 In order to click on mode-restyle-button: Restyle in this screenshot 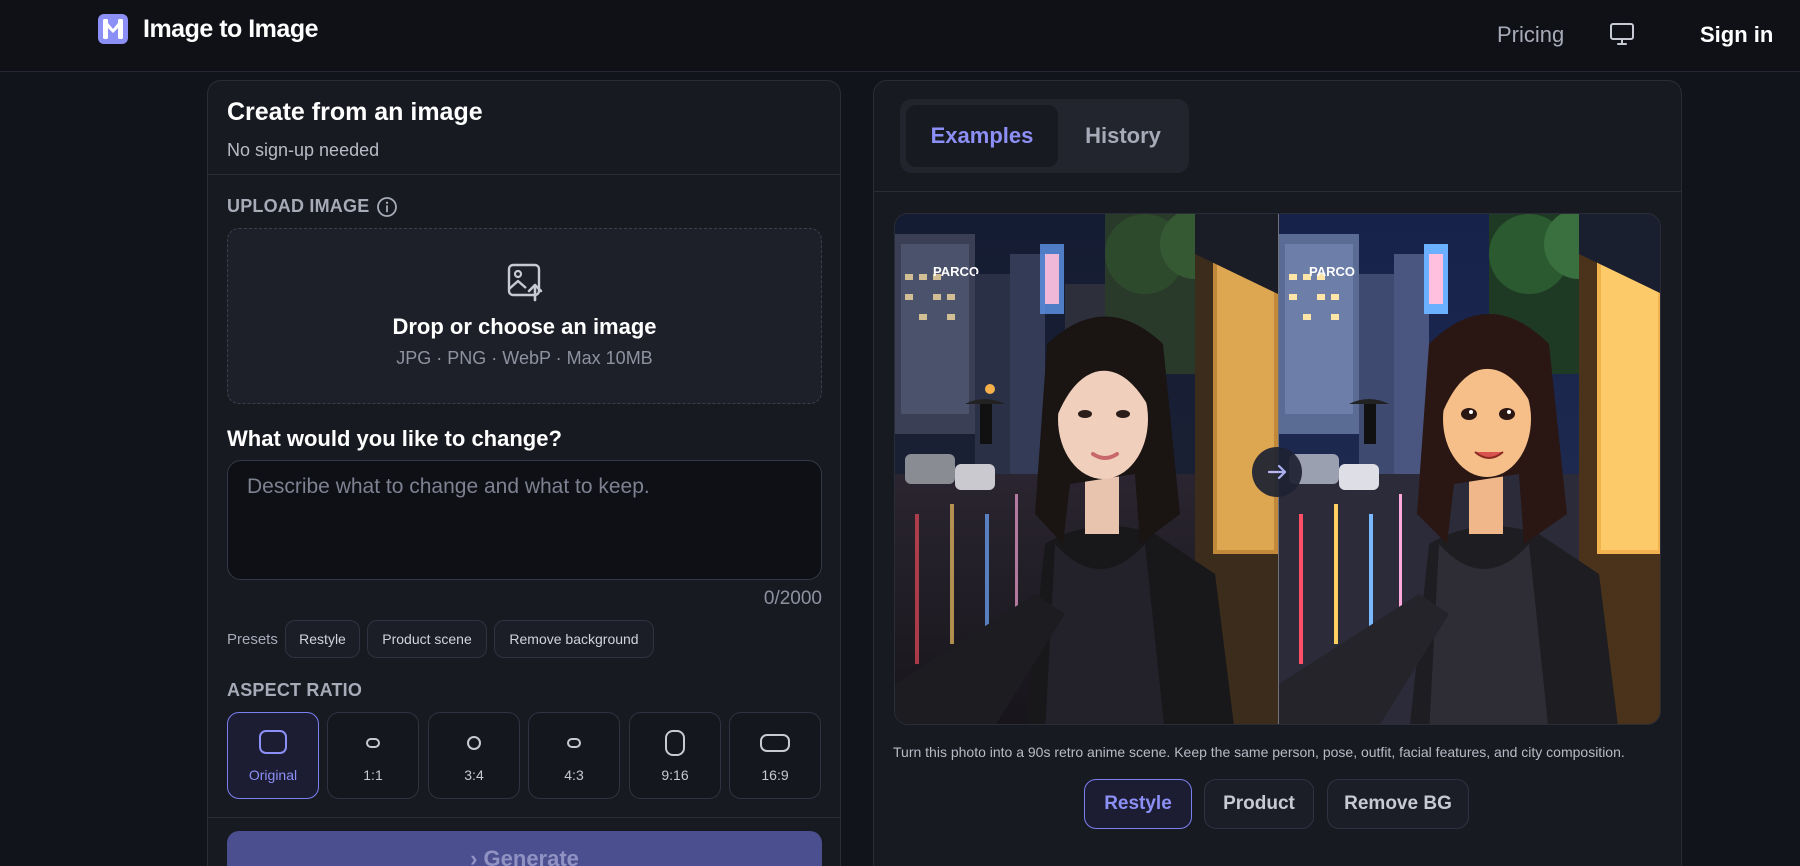, I will do `click(1138, 804)`.